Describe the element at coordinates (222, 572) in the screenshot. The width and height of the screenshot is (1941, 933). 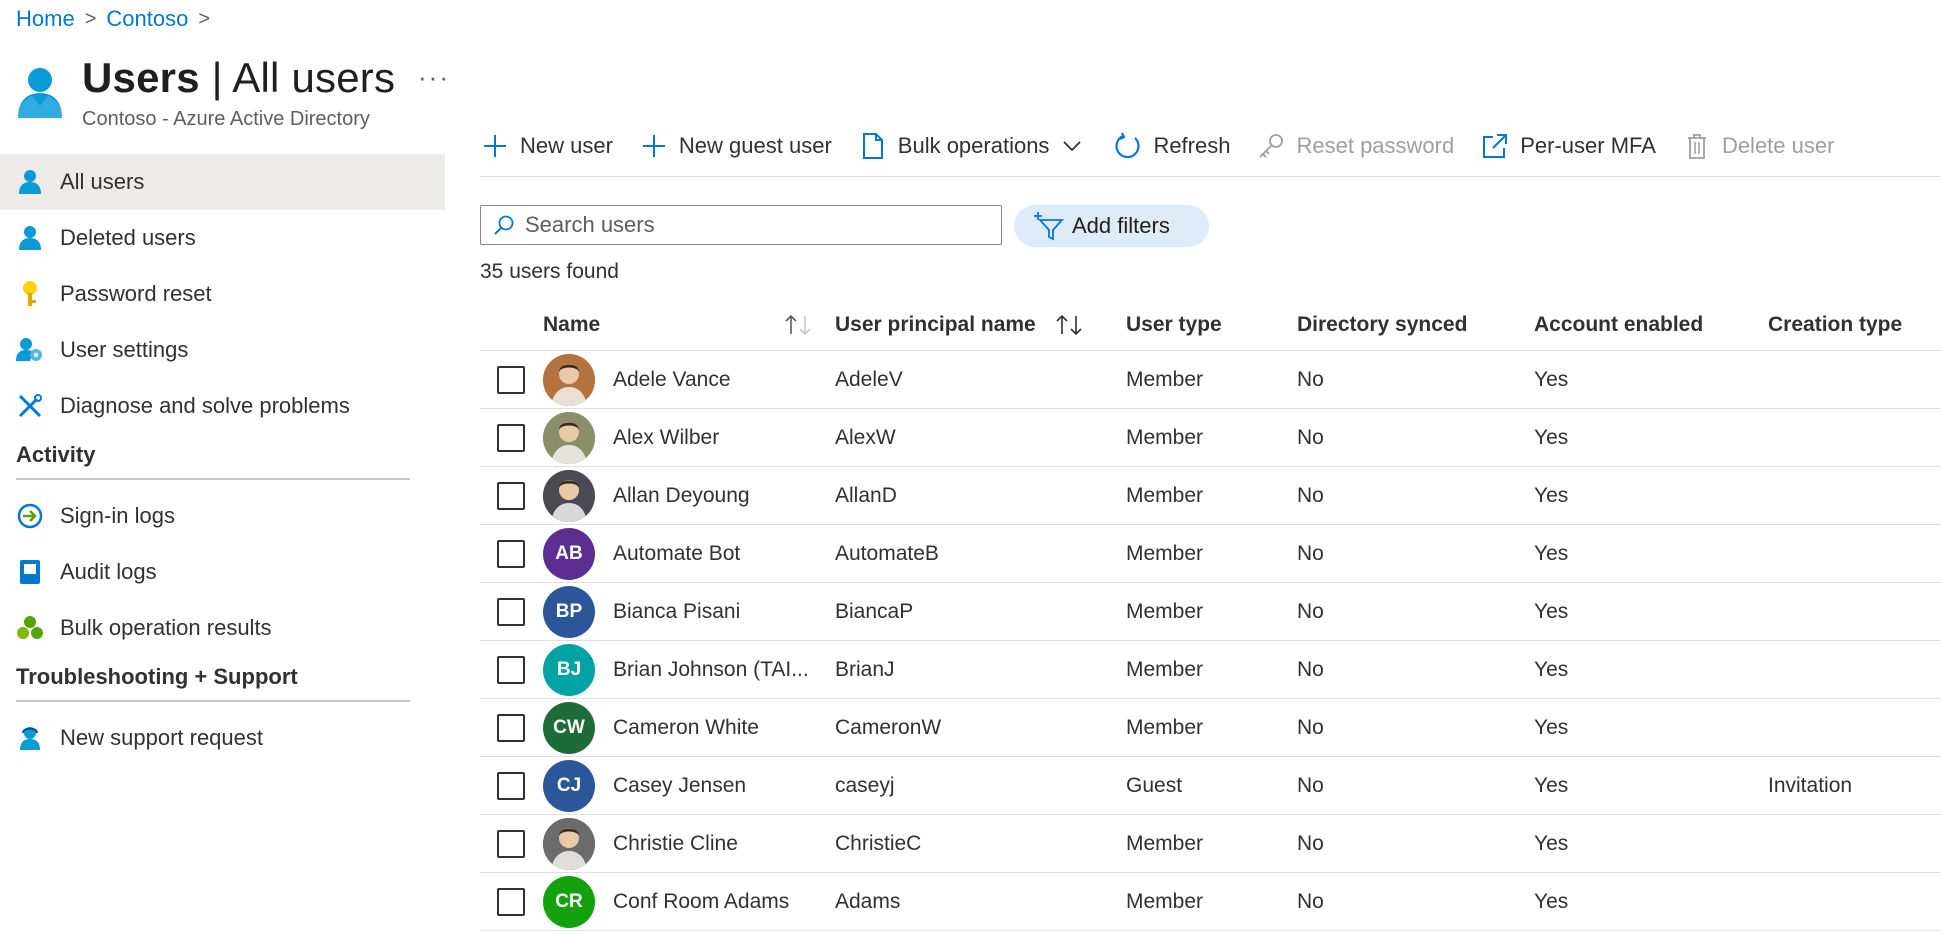
I see `sidebar-item-audit-logs: Audit logs` at that location.